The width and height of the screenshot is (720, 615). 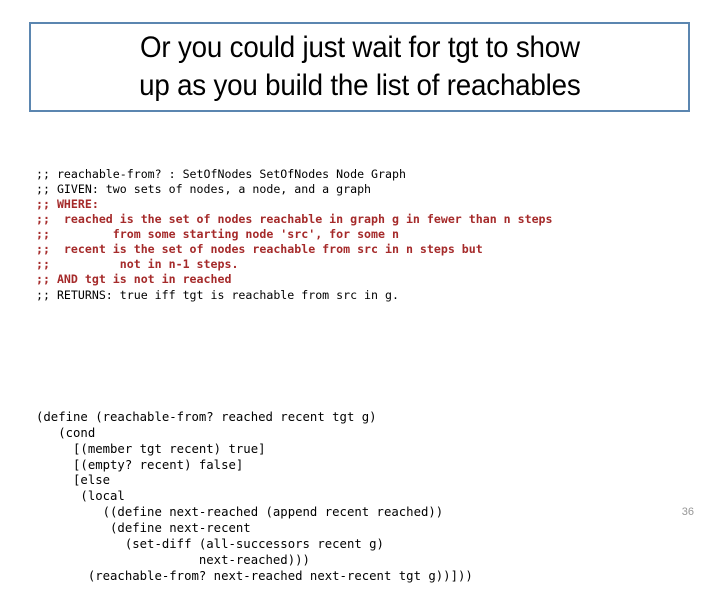 I want to click on code-line: (define next-recent, so click(x=143, y=528).